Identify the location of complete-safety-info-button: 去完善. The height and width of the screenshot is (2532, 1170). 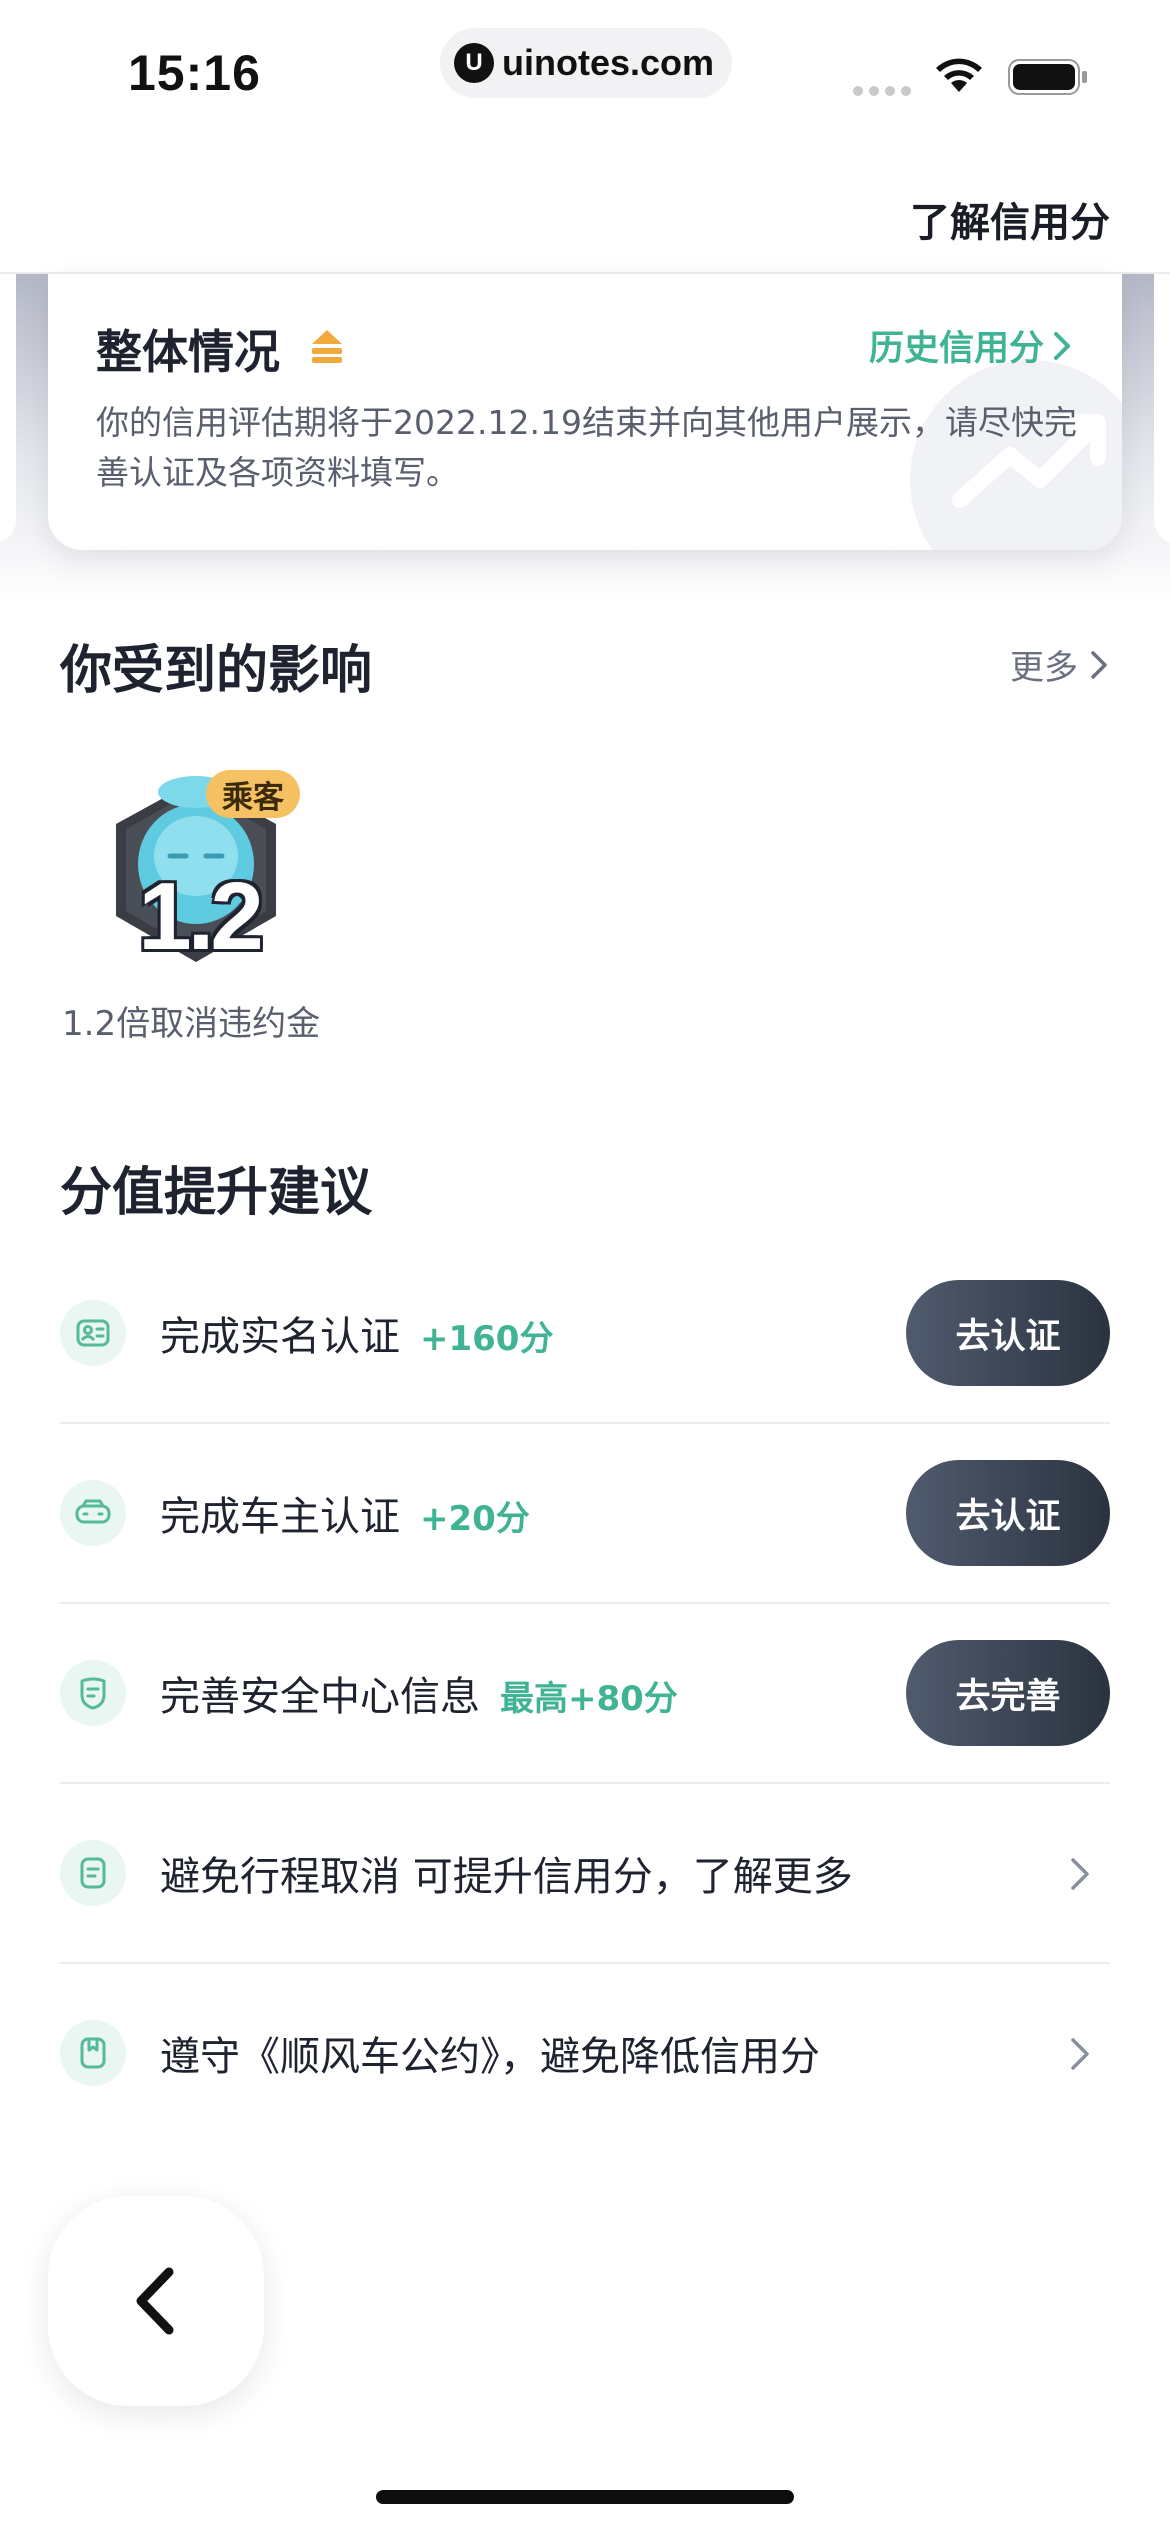
(1008, 1693).